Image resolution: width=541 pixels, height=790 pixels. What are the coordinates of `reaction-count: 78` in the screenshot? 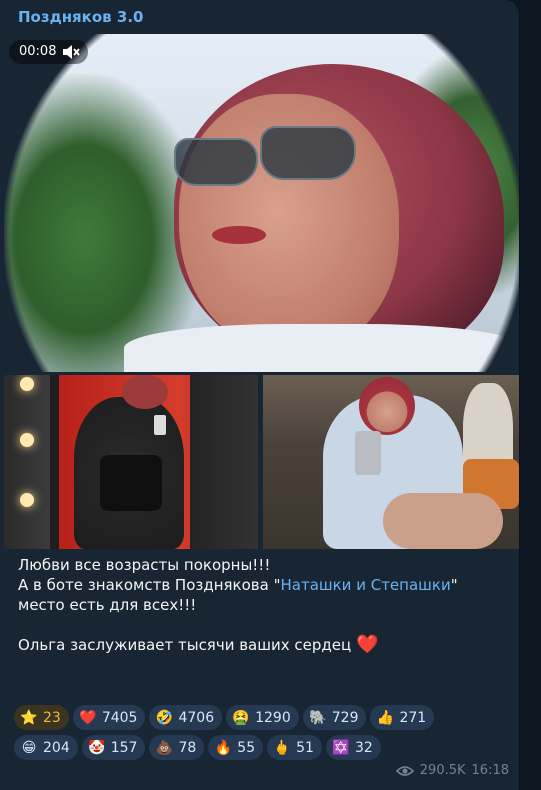 It's located at (187, 747).